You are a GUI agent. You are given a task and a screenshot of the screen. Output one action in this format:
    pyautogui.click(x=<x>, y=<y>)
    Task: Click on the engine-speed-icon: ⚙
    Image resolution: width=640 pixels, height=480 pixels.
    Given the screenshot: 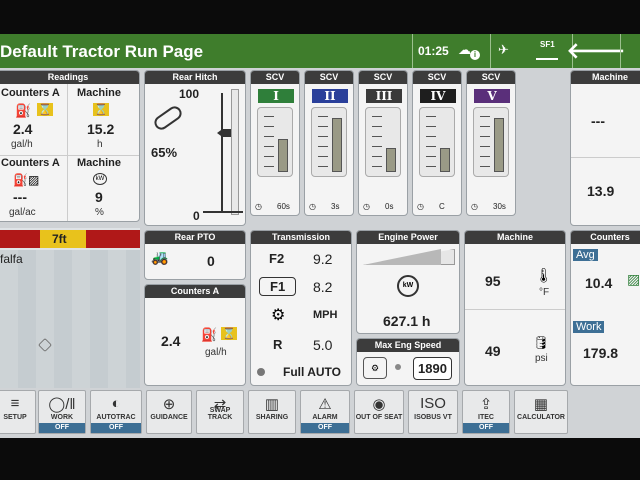 What is the action you would take?
    pyautogui.click(x=375, y=368)
    